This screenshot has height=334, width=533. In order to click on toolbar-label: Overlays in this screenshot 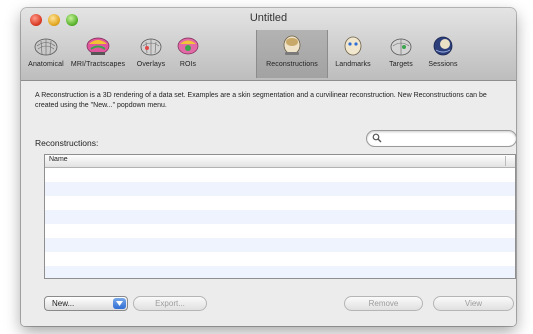, I will do `click(151, 64)`.